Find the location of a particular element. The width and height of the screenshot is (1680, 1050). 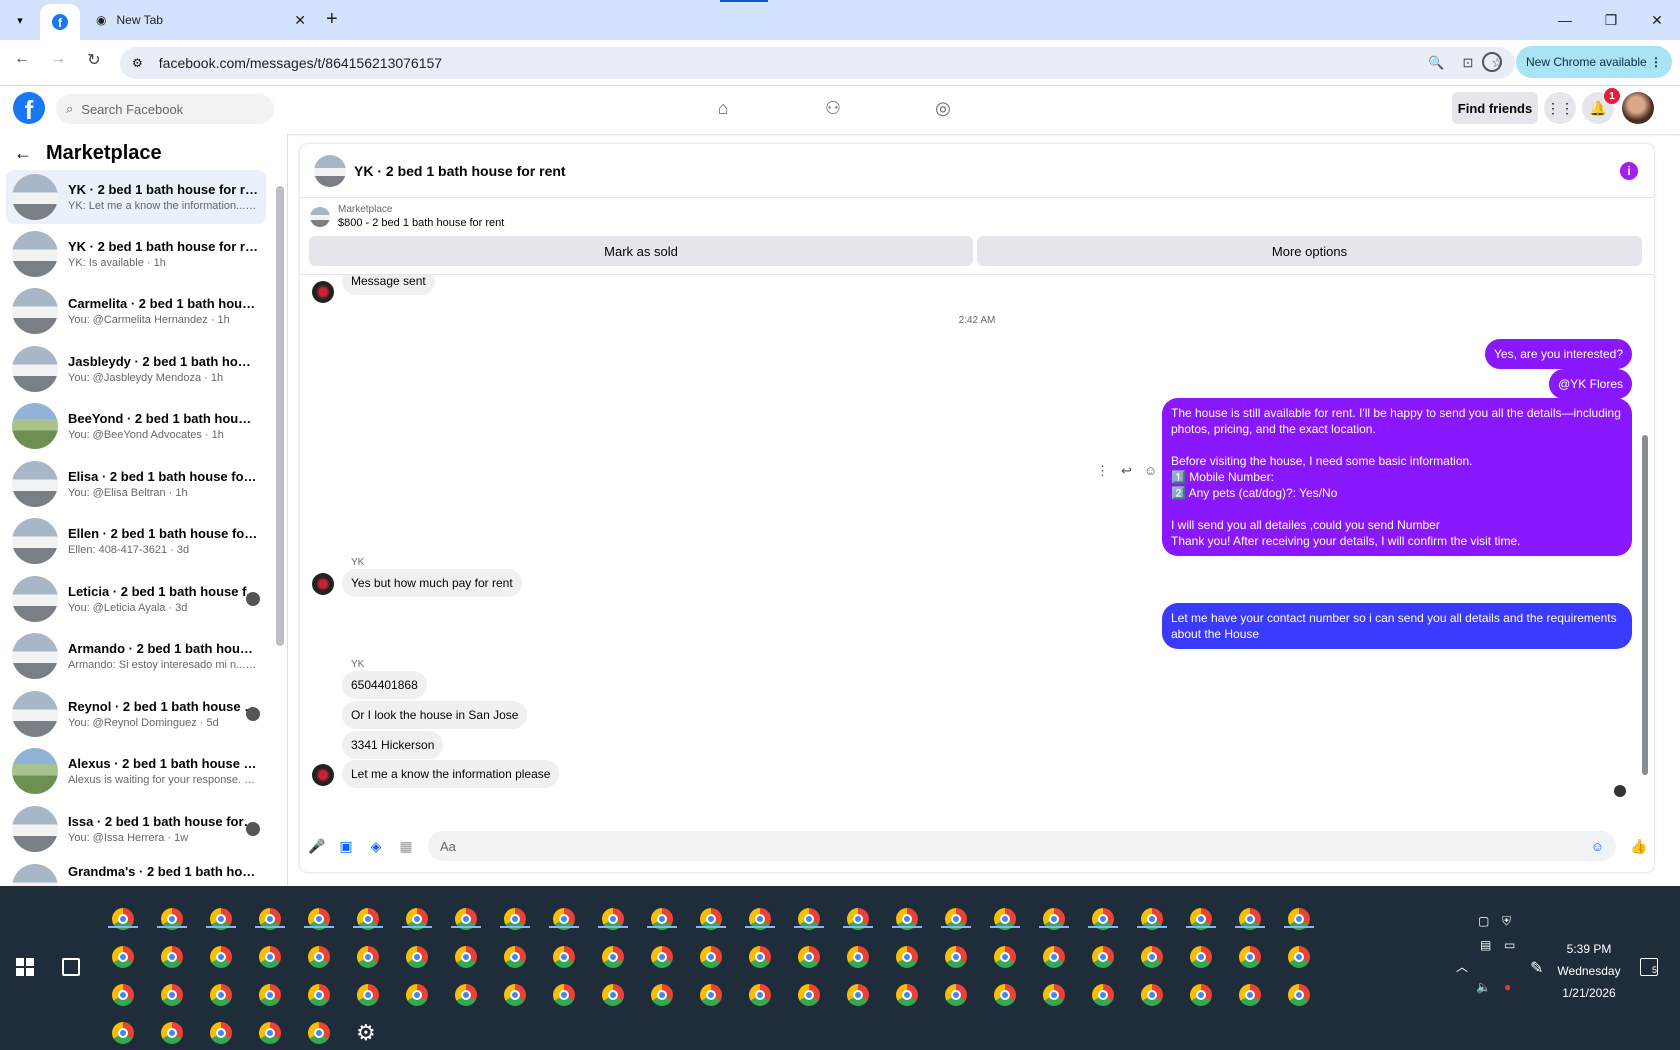

like-thumb-icon: 👍 is located at coordinates (1638, 846).